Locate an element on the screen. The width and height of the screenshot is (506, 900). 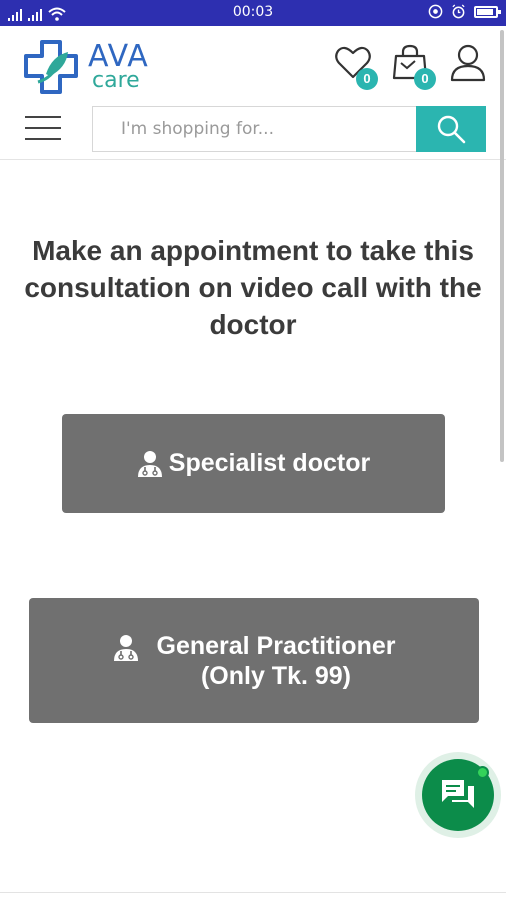
account-button is located at coordinates (470, 64).